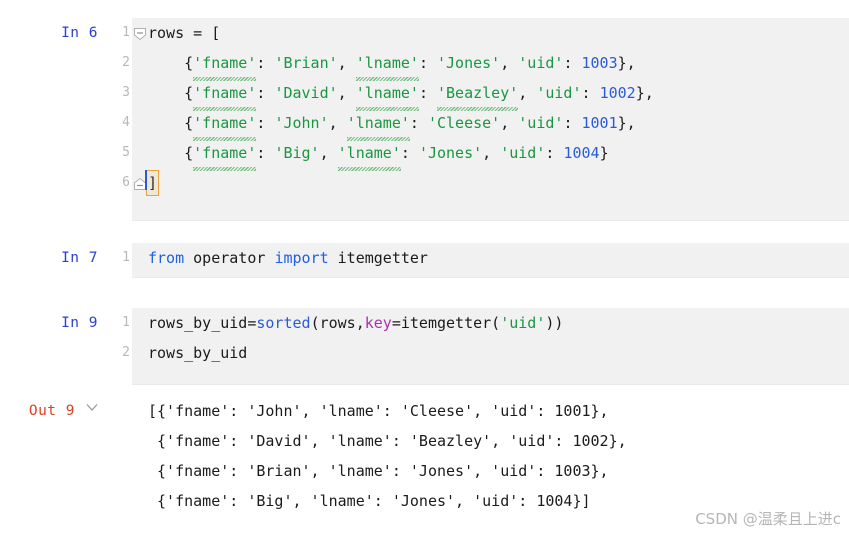 This screenshot has height=536, width=849. I want to click on line-number: 4, so click(126, 122).